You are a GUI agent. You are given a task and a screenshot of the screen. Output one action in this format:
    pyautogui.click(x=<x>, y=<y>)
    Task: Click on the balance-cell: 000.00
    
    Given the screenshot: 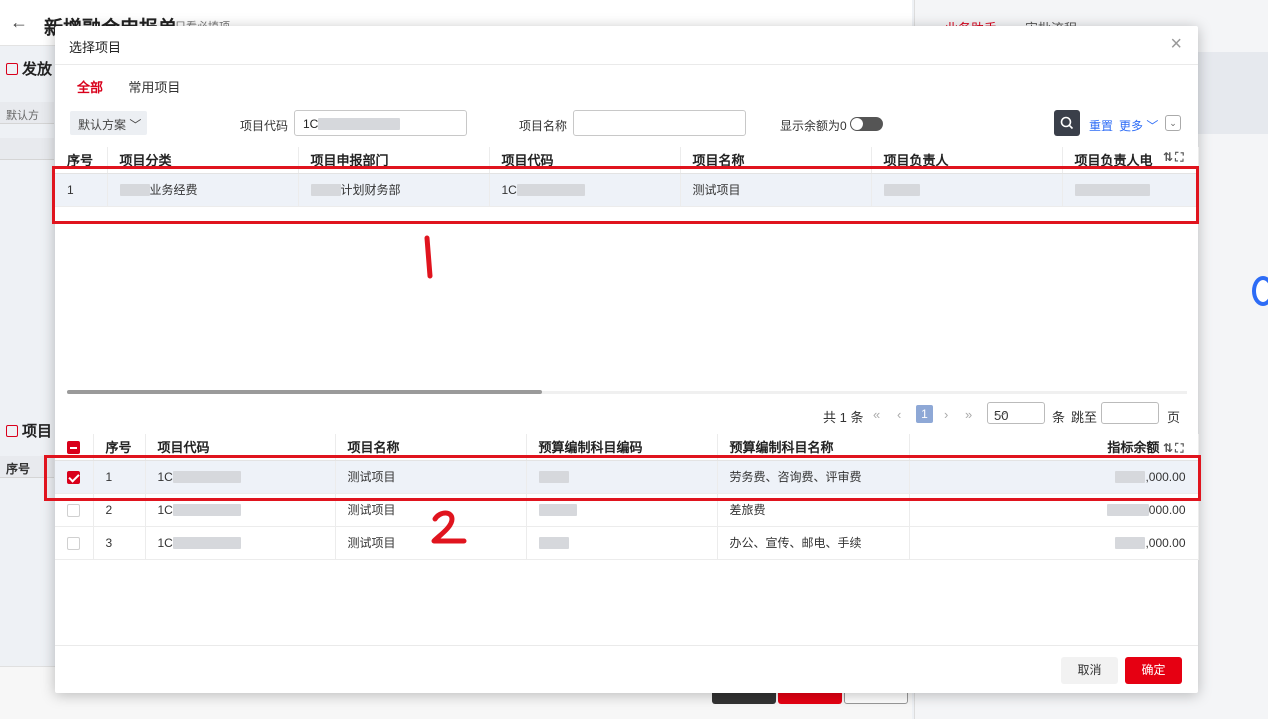 What is the action you would take?
    pyautogui.click(x=1054, y=510)
    